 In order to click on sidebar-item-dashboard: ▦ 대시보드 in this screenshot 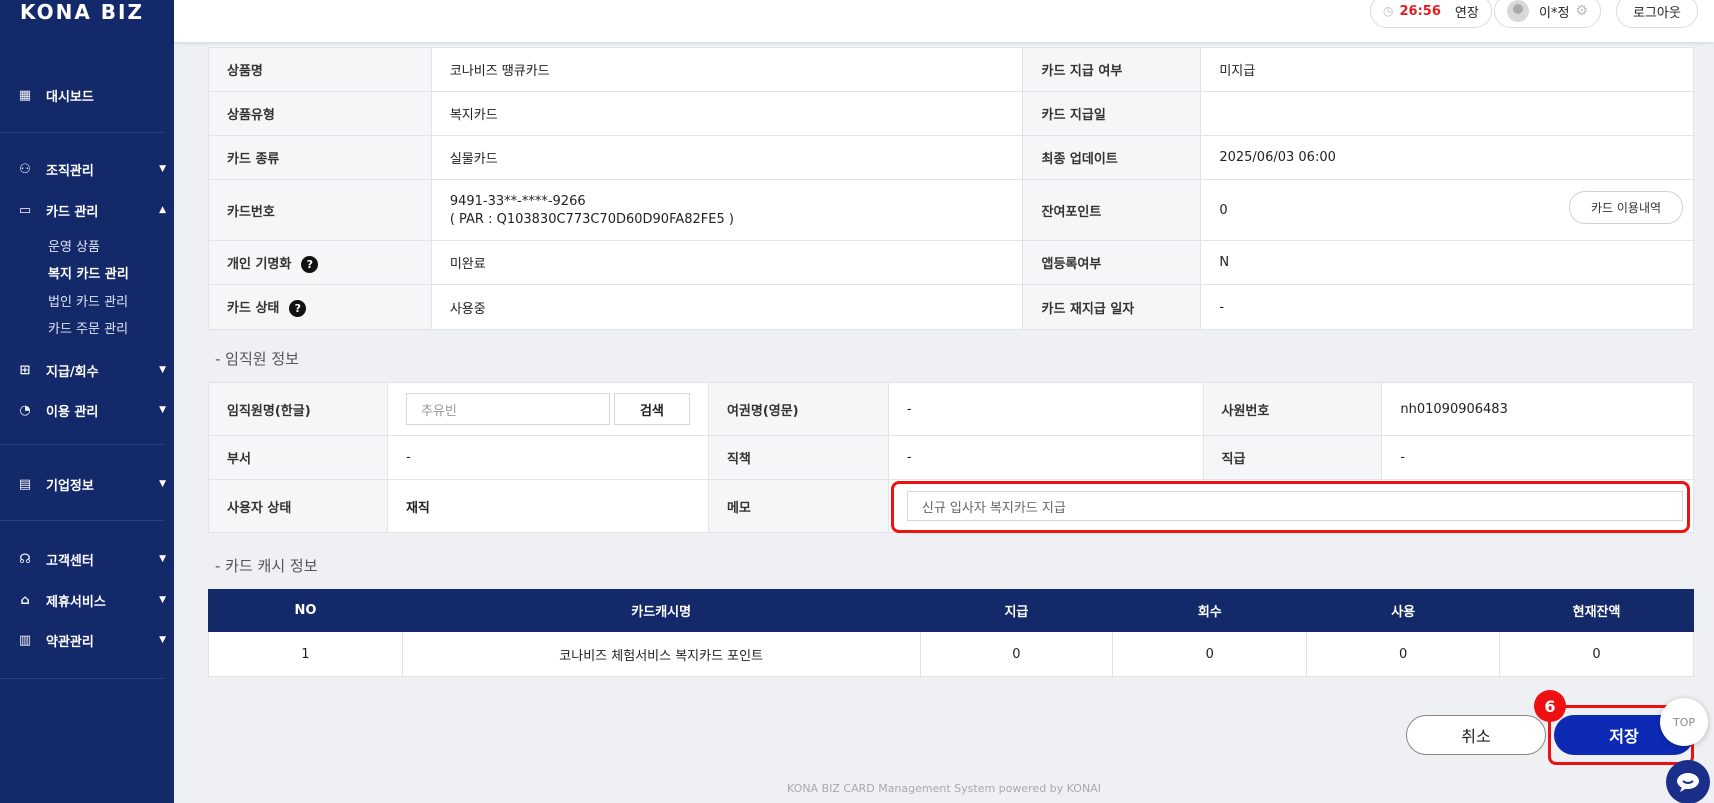, I will do `click(91, 95)`.